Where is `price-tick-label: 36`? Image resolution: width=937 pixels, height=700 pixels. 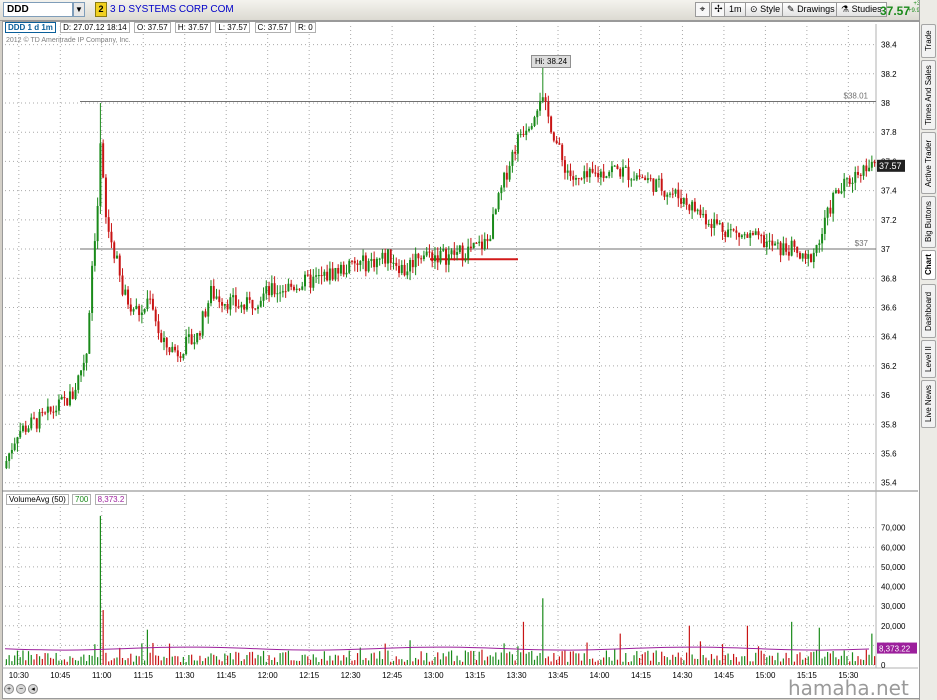
price-tick-label: 36 is located at coordinates (885, 395).